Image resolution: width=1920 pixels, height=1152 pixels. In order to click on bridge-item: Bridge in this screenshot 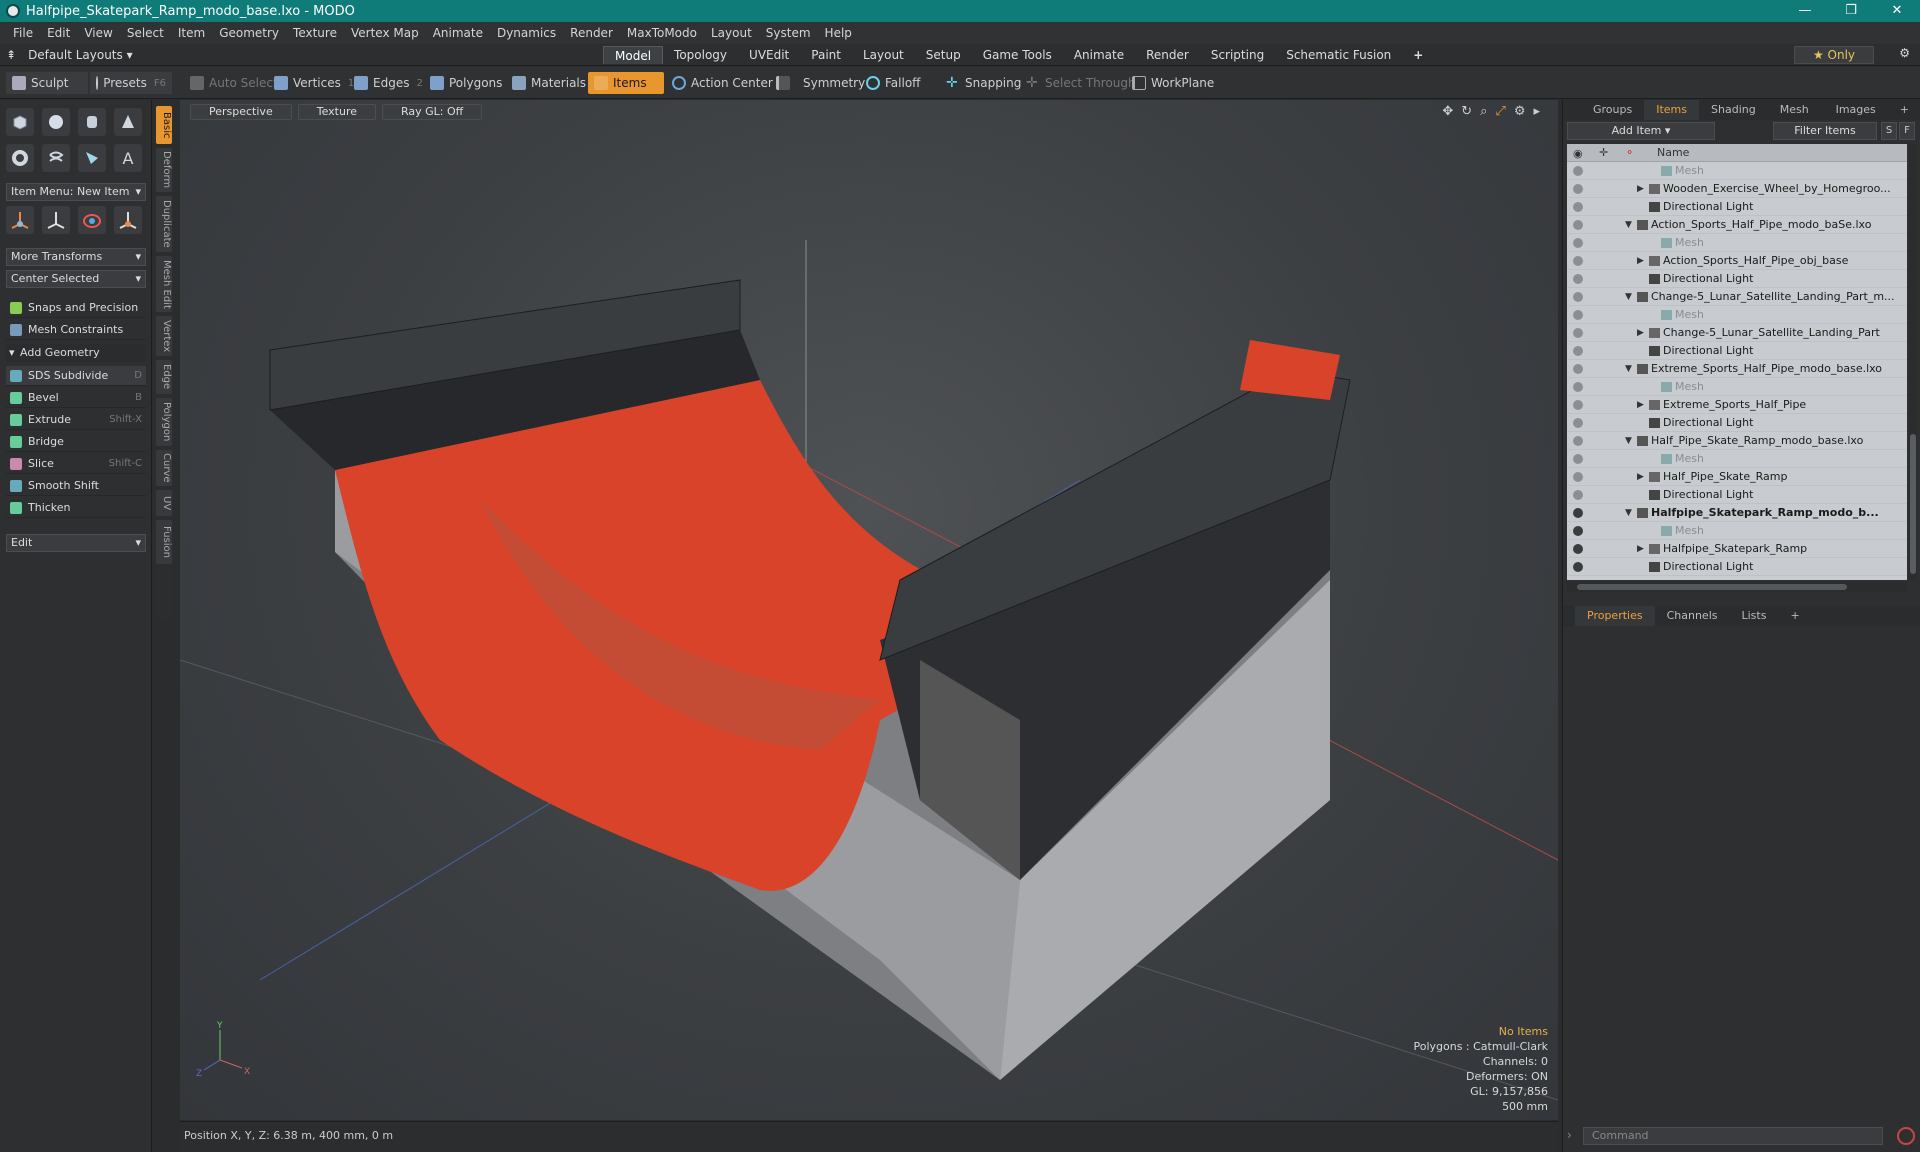, I will do `click(76, 442)`.